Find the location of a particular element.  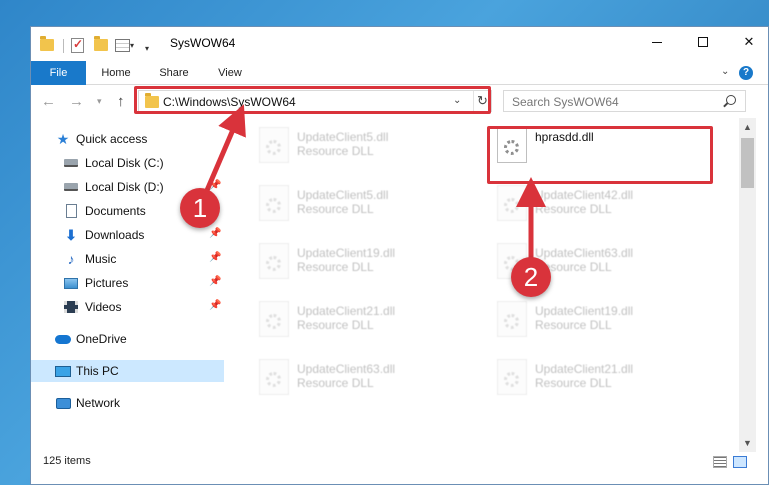

folder-icon is located at coordinates (47, 45).